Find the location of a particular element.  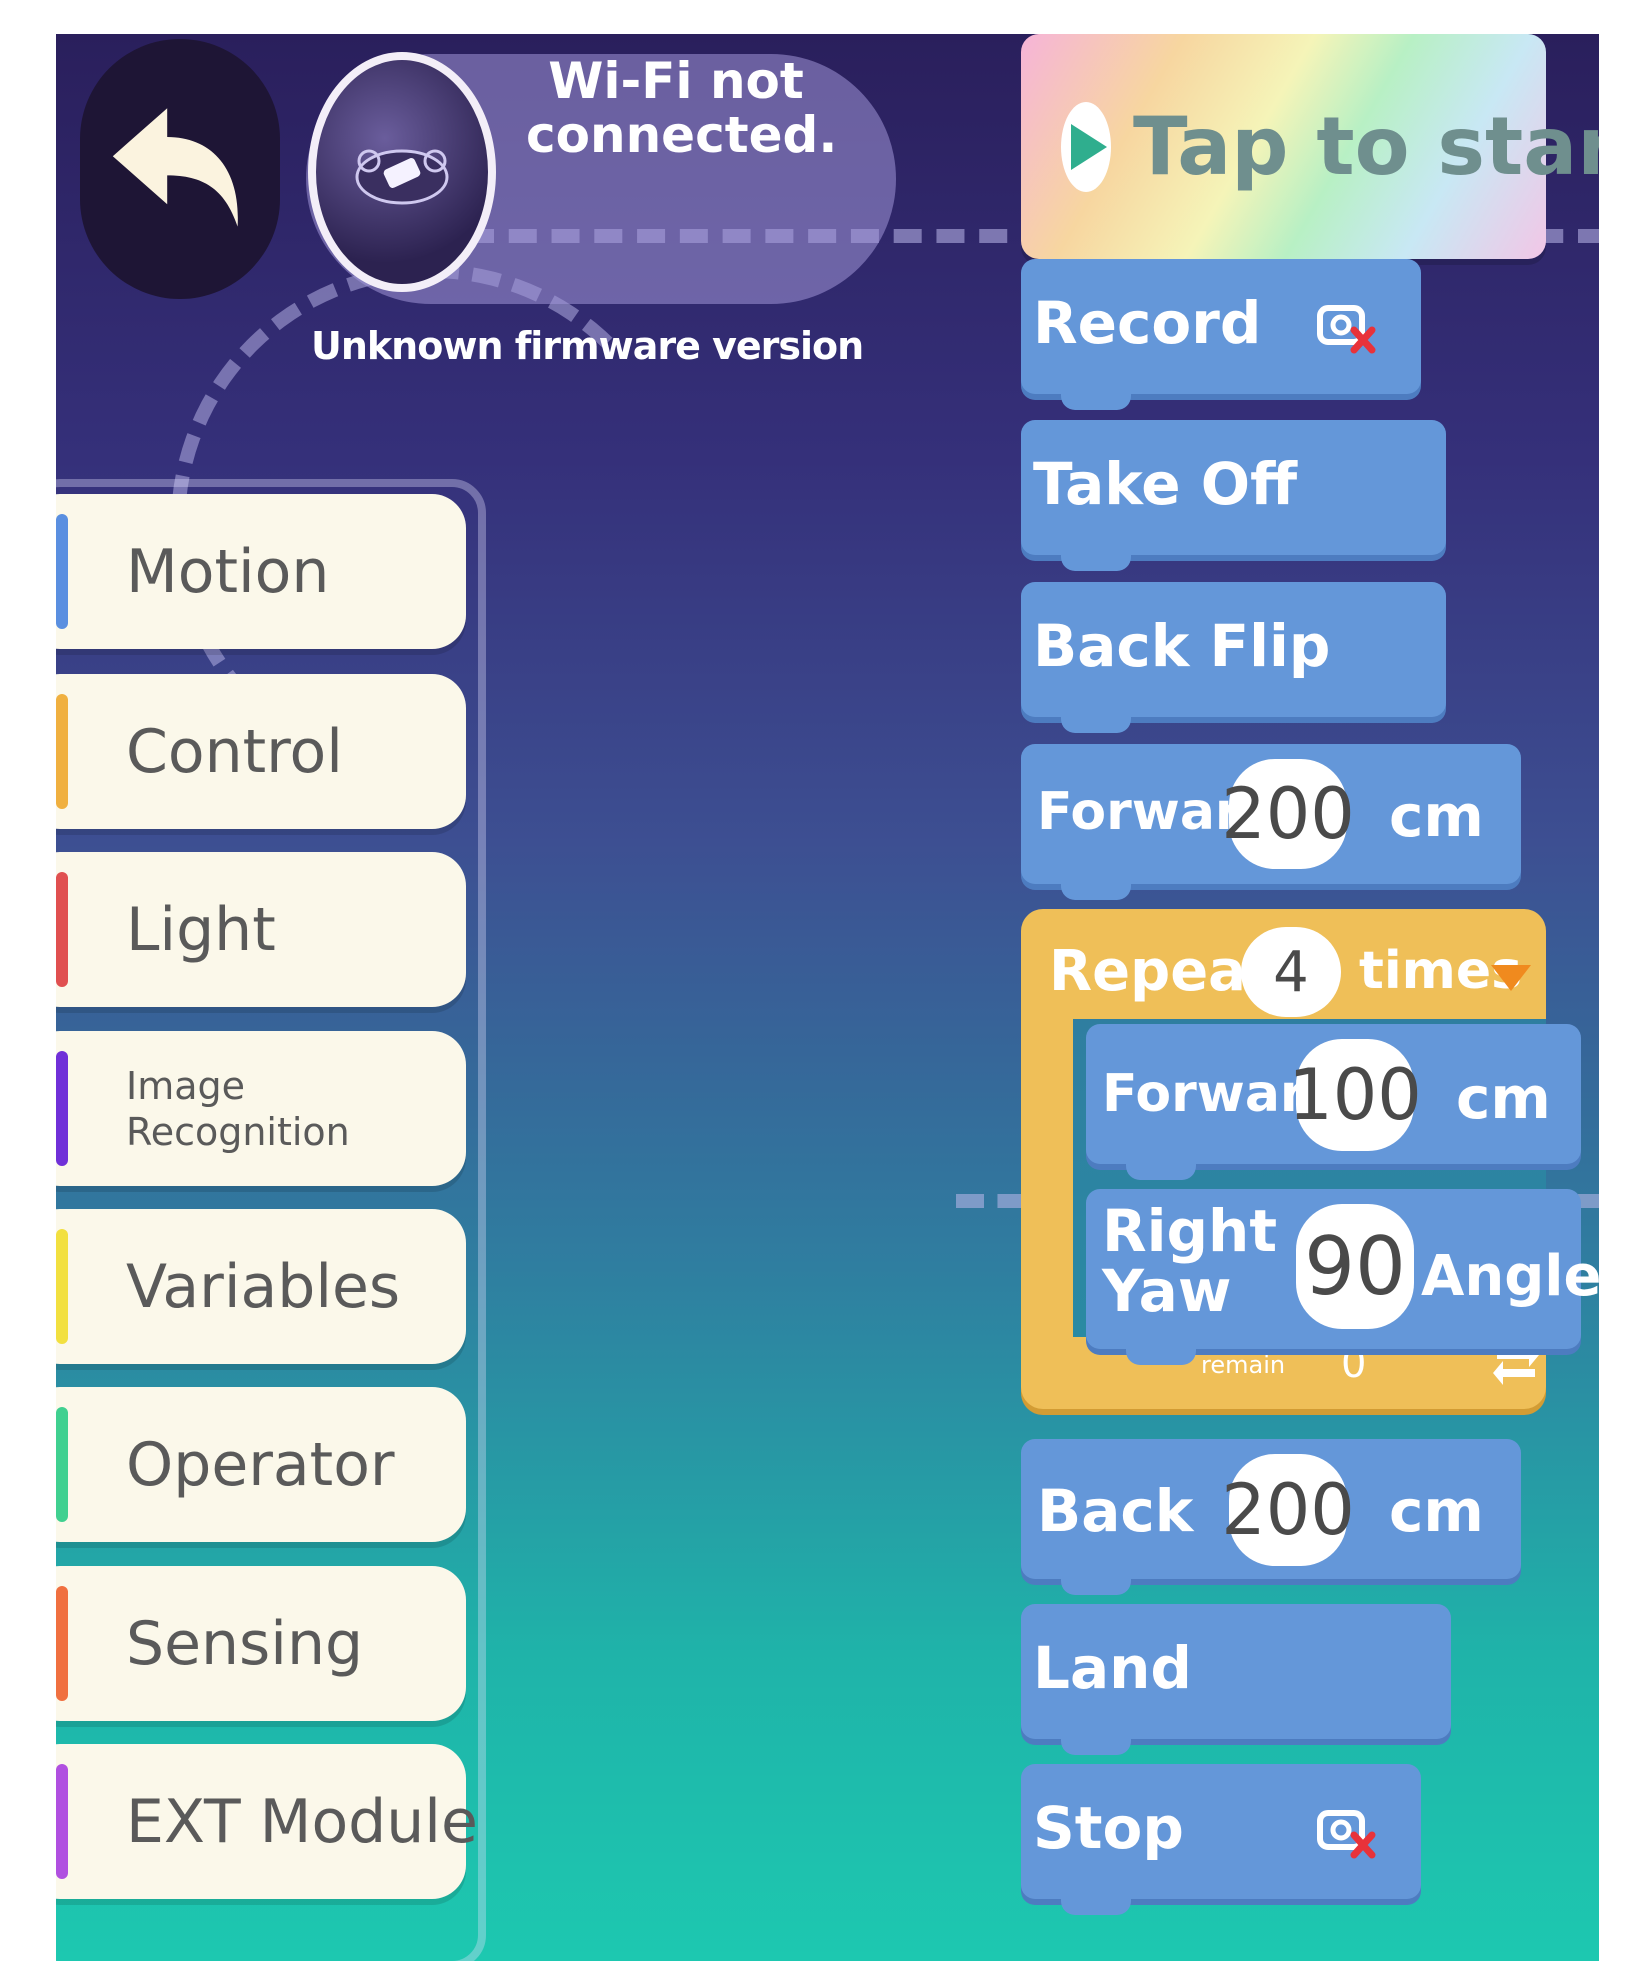

tap-to-start-button: Tap to start is located at coordinates (1310, 146).